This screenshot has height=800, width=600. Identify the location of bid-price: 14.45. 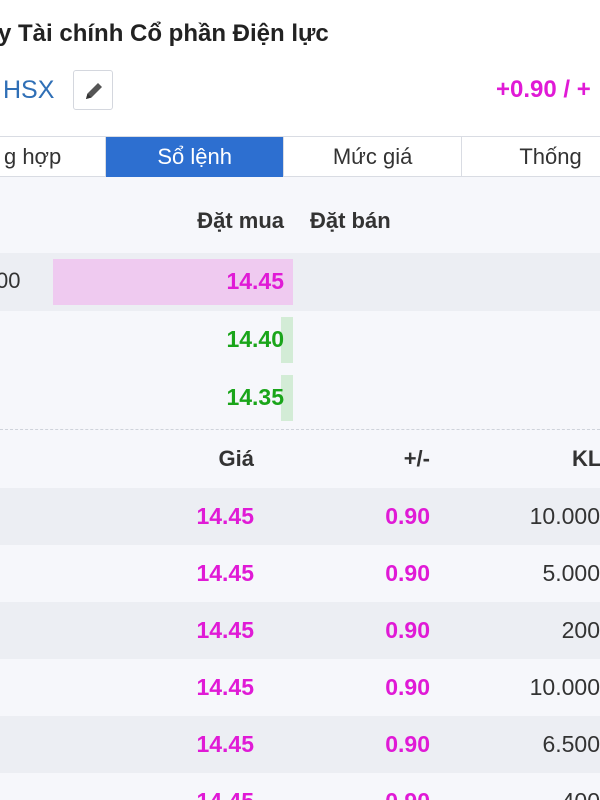
(255, 281).